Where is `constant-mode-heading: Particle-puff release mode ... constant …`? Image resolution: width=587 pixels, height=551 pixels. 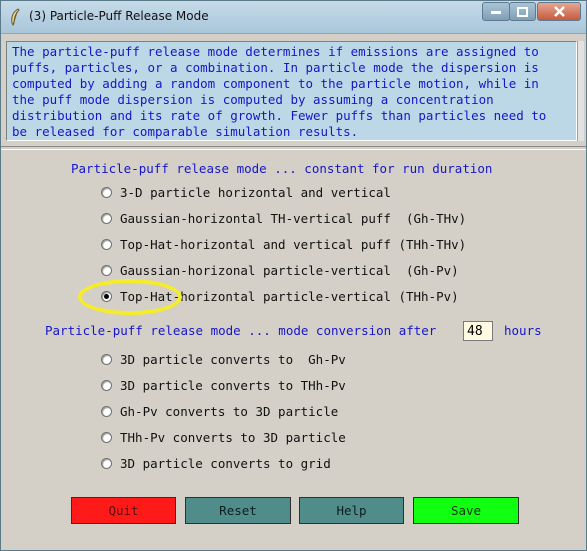
constant-mode-heading: Particle-puff release mode ... constant … is located at coordinates (282, 168).